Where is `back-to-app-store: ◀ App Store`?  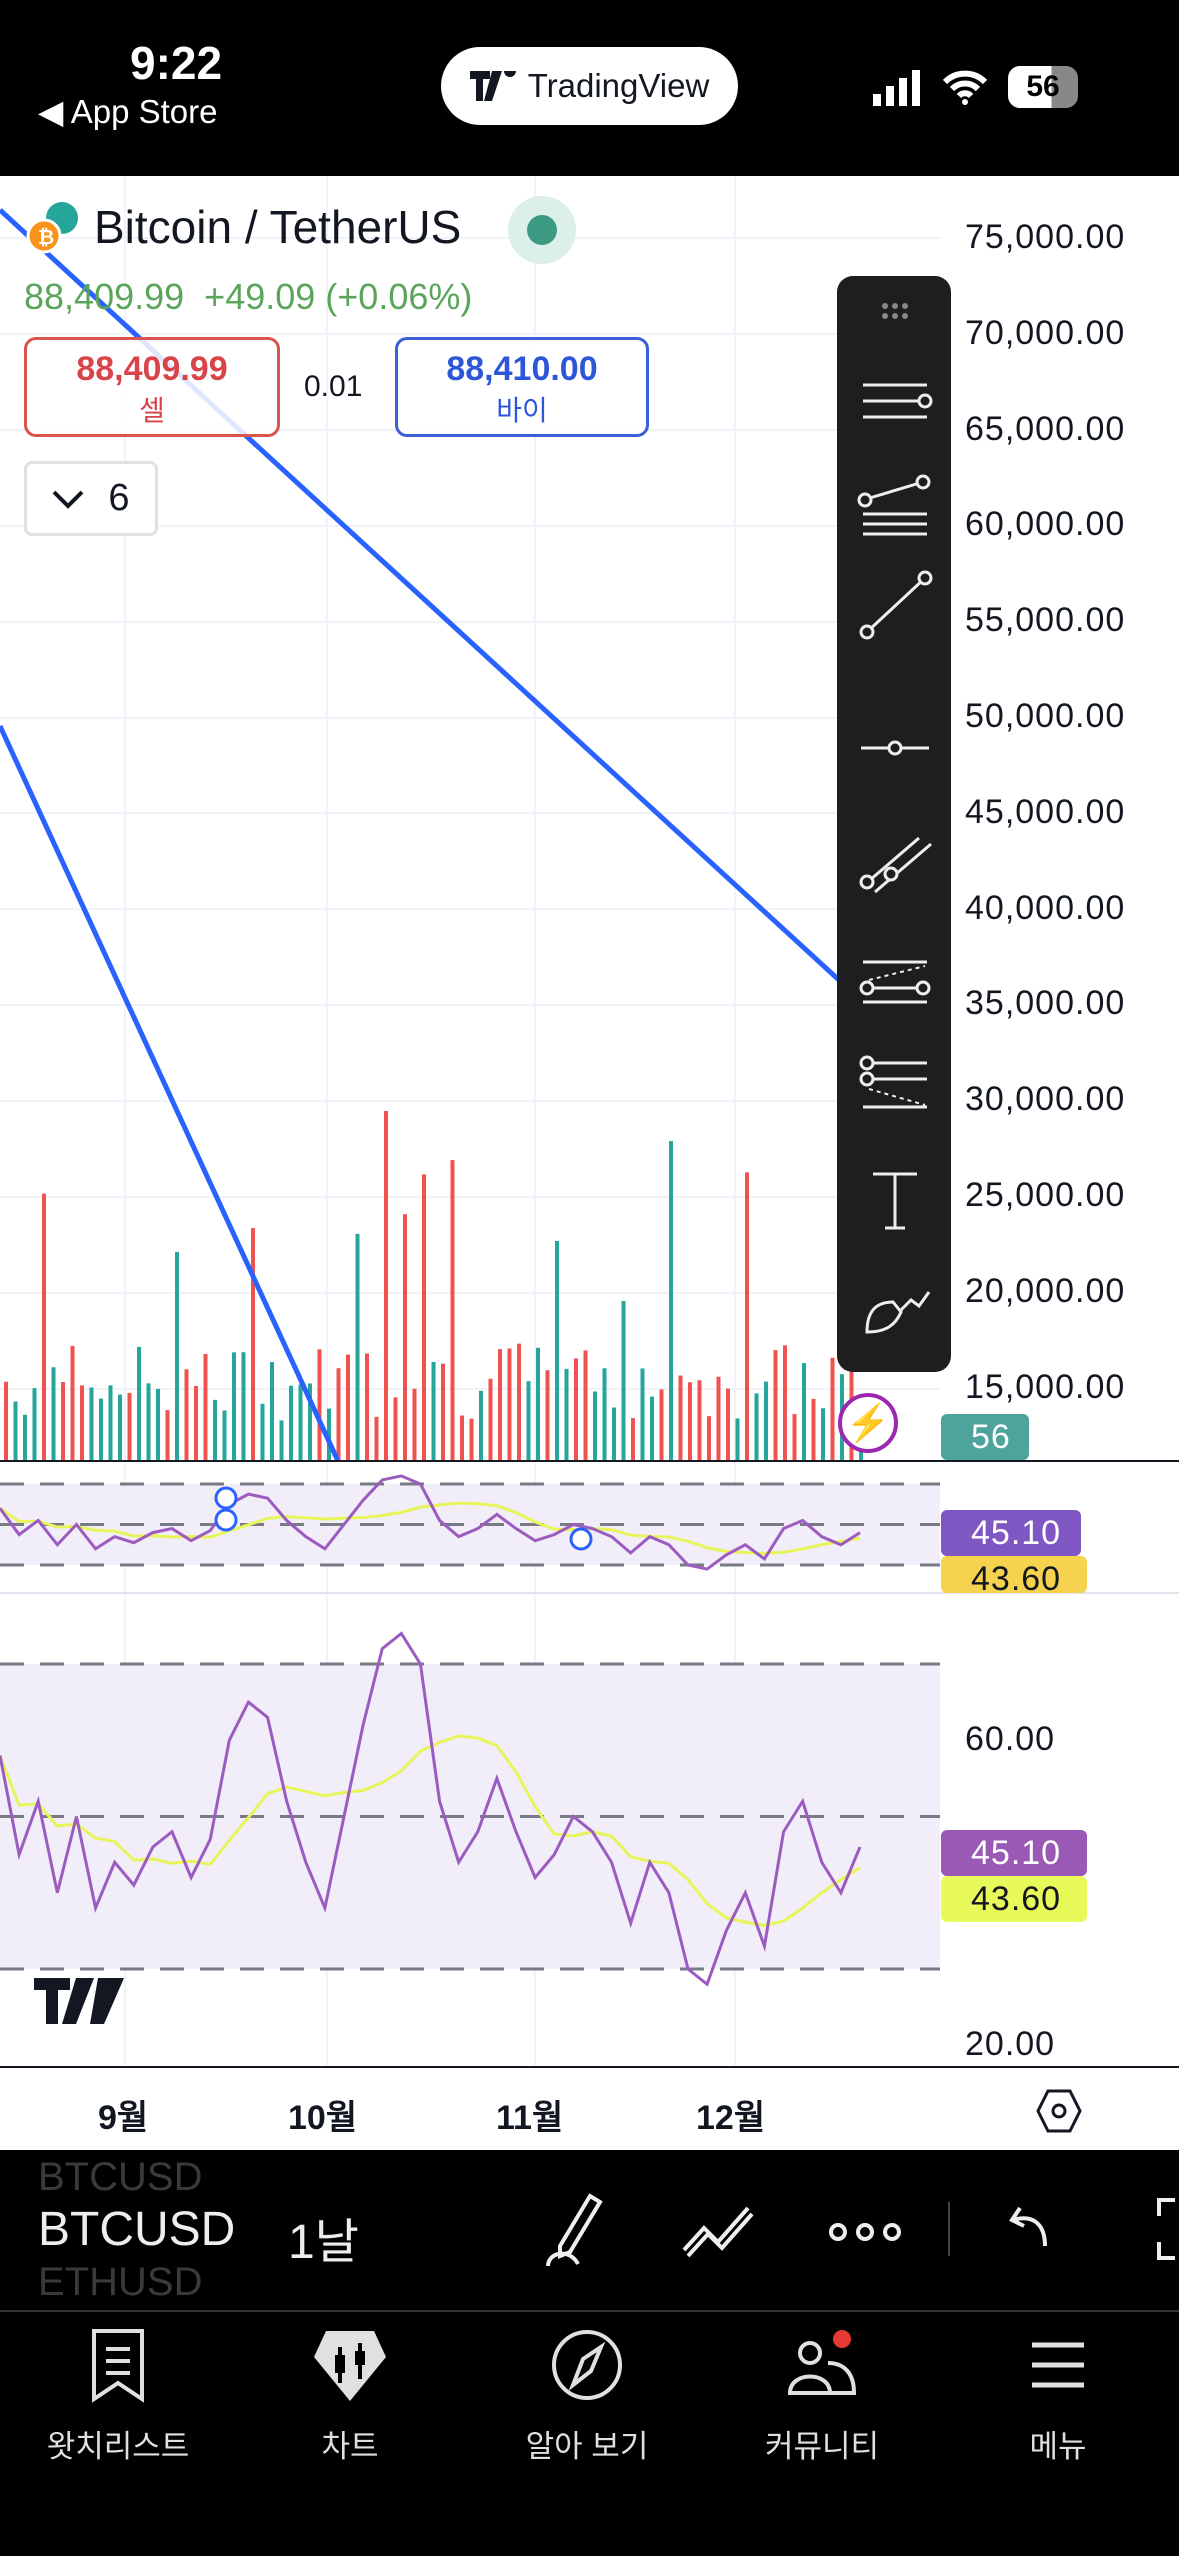 back-to-app-store: ◀ App Store is located at coordinates (128, 111).